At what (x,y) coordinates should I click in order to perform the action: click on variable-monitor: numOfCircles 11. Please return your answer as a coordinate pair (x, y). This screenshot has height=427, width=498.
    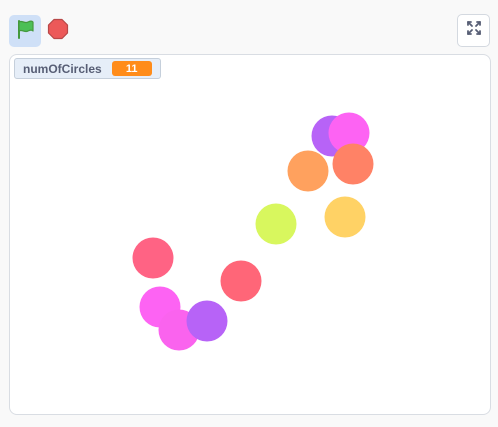
    Looking at the image, I should click on (87, 68).